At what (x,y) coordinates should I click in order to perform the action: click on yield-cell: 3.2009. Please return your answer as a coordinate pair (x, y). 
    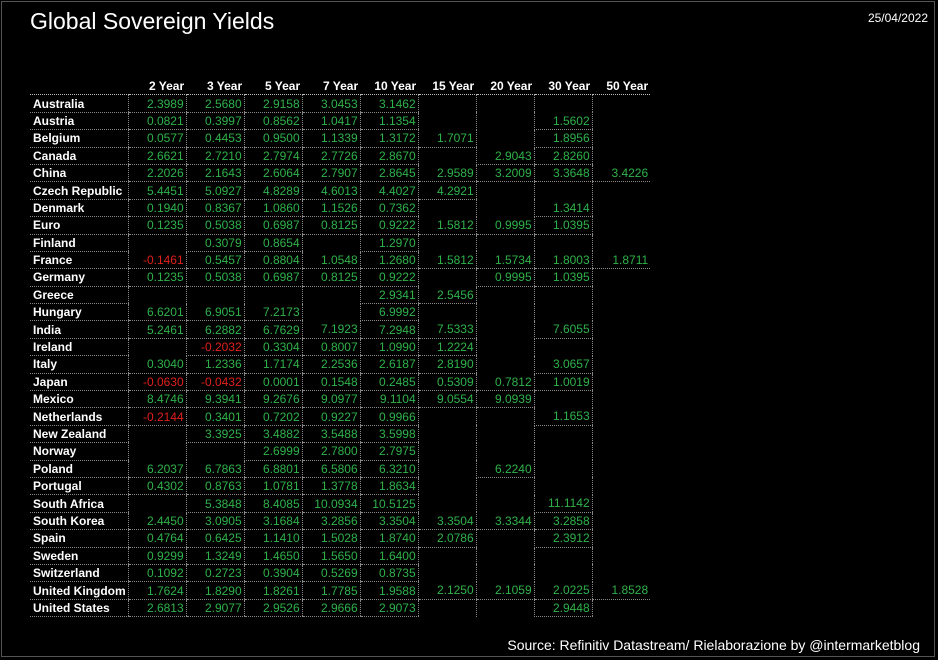
    Looking at the image, I should click on (505, 173).